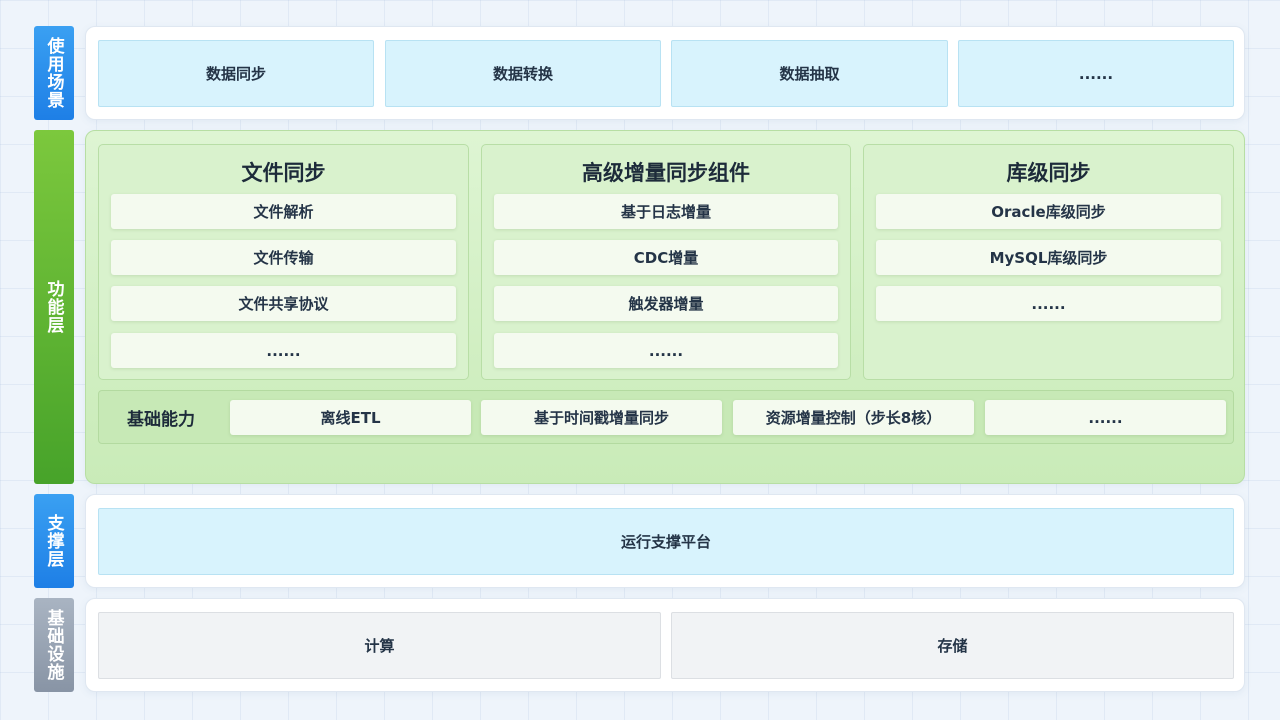 This screenshot has height=720, width=1280. What do you see at coordinates (379, 645) in the screenshot?
I see `infra-item-compute: 计算` at bounding box center [379, 645].